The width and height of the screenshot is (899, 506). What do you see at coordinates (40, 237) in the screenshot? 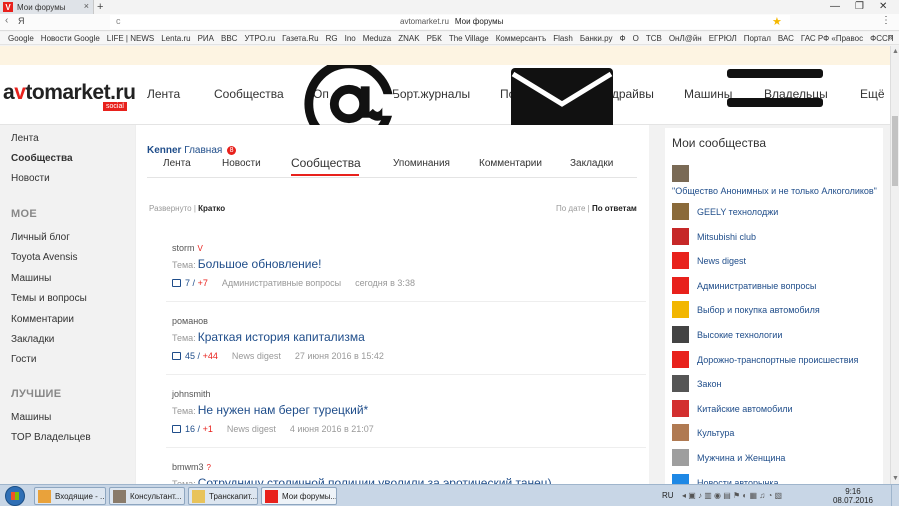
I see `sidebar-item-personal-blog: Личный блог` at bounding box center [40, 237].